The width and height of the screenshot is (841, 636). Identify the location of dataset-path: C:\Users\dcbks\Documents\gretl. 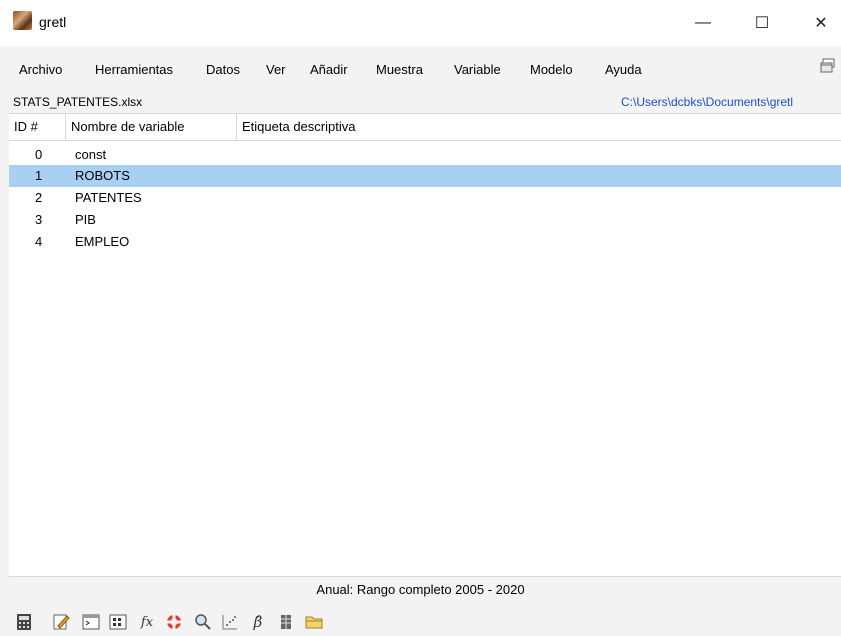
(707, 102).